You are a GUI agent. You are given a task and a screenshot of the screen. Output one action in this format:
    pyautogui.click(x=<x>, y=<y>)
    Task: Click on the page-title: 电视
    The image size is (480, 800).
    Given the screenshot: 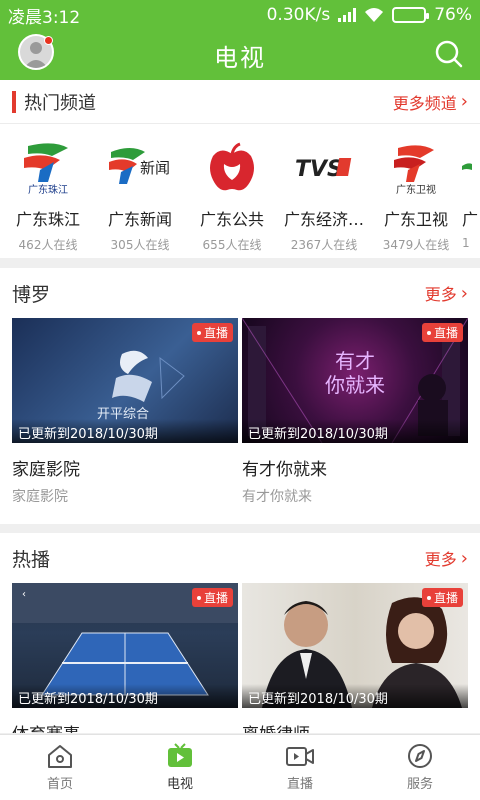 What is the action you would take?
    pyautogui.click(x=240, y=57)
    